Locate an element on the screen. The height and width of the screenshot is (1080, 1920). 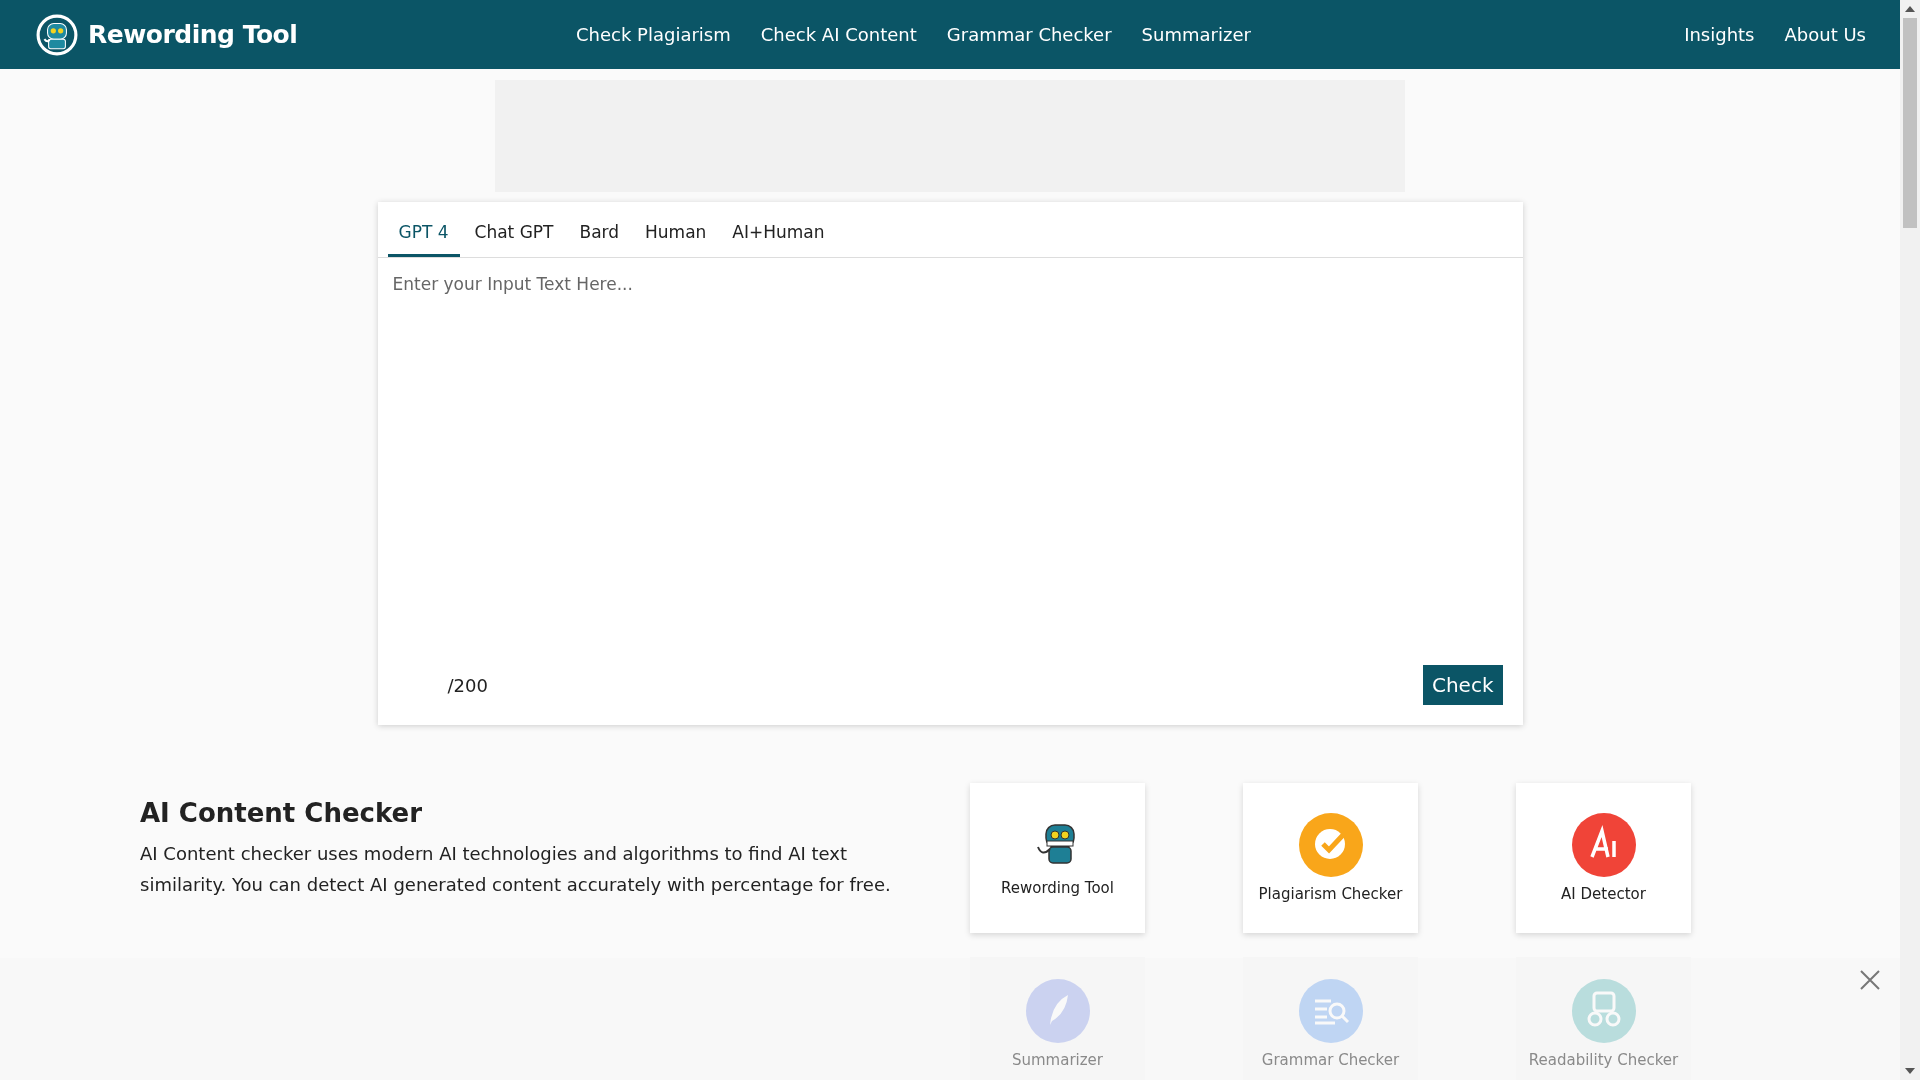
nav-link: Insights is located at coordinates (1719, 34).